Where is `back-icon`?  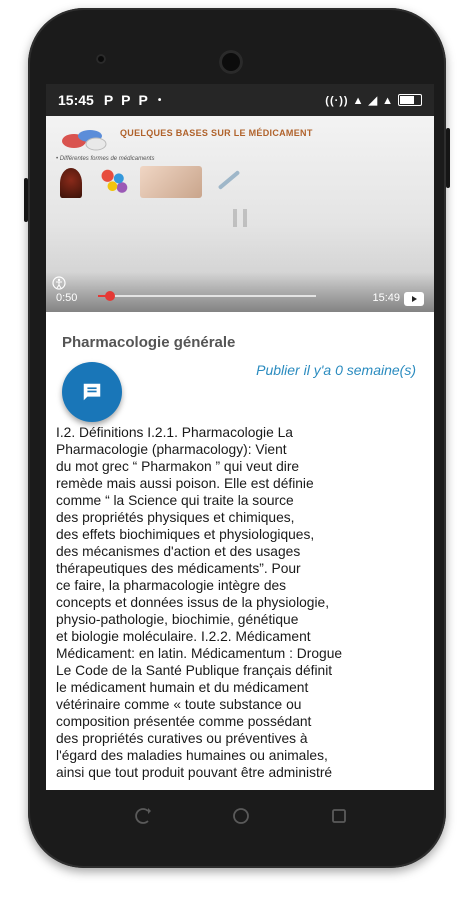 back-icon is located at coordinates (143, 816).